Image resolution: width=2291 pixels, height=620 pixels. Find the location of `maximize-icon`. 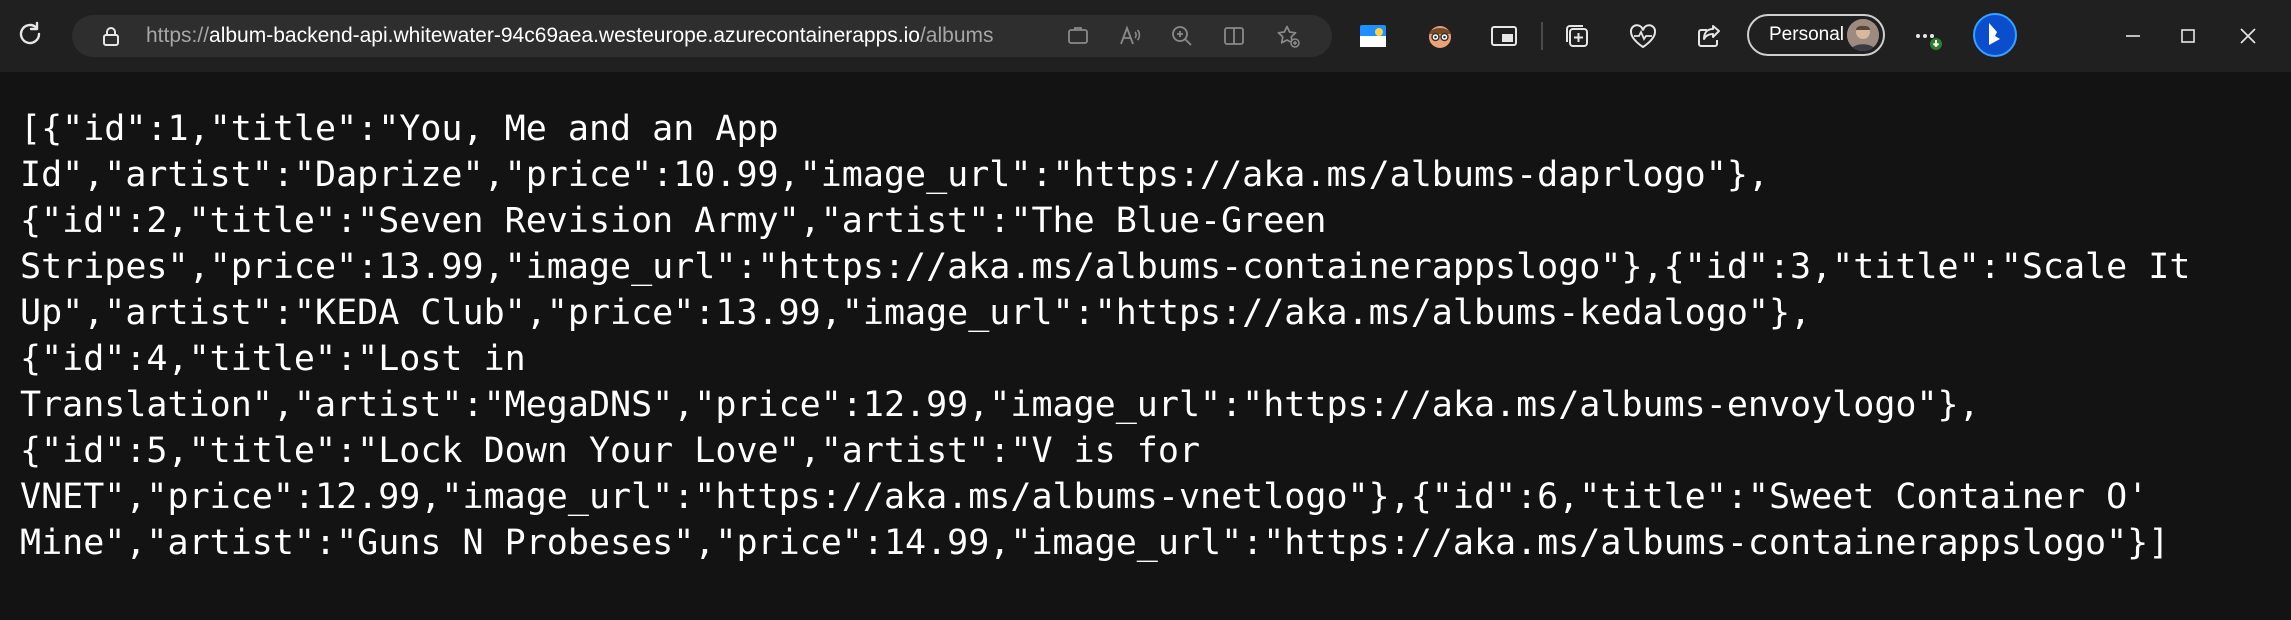

maximize-icon is located at coordinates (2188, 36).